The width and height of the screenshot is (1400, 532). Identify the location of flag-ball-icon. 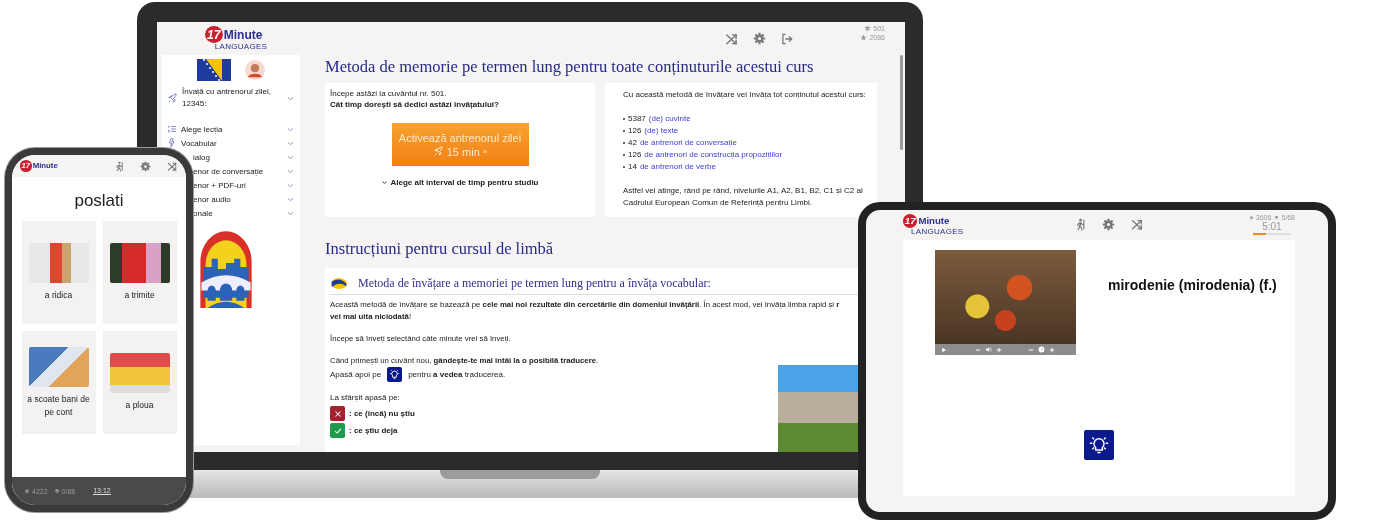
(339, 283).